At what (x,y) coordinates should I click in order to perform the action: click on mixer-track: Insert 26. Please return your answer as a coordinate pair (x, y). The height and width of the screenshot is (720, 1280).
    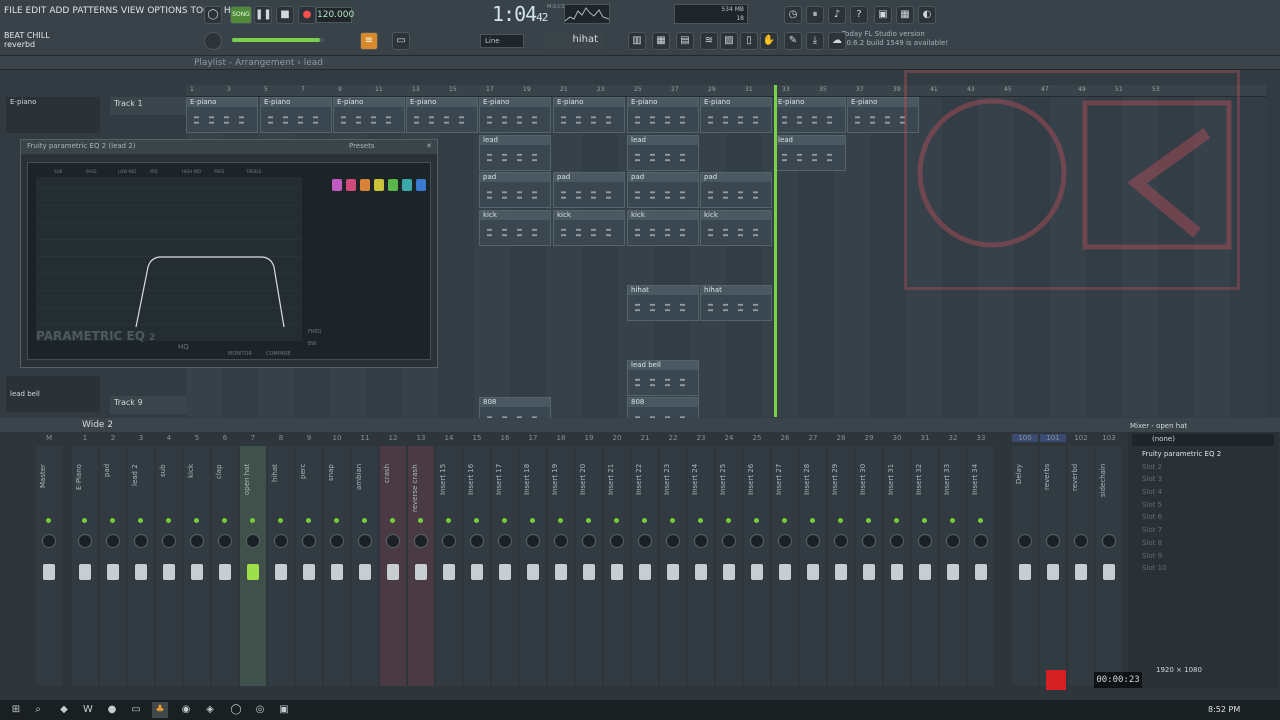
    Looking at the image, I should click on (757, 566).